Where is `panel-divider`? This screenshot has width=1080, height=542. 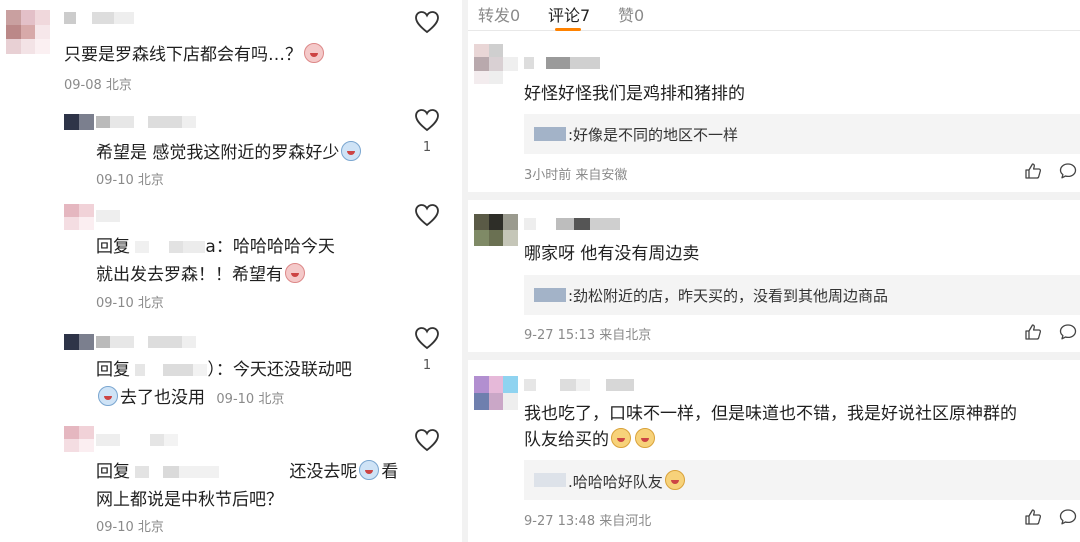 panel-divider is located at coordinates (465, 271).